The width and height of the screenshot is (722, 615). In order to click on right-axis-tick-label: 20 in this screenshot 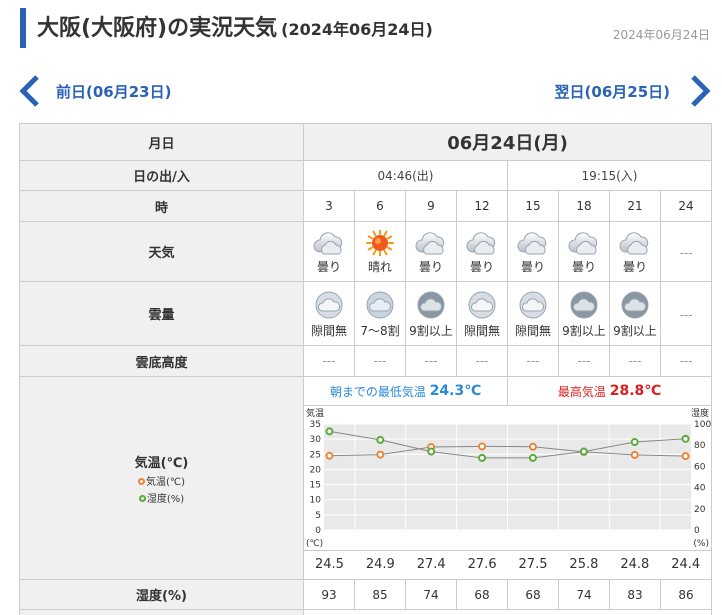, I will do `click(700, 509)`.